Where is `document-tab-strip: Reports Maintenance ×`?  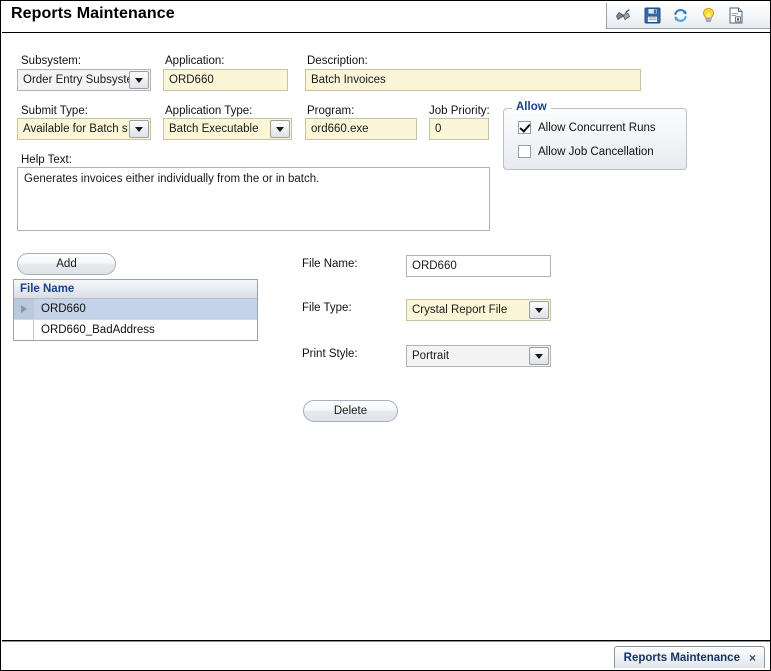
document-tab-strip: Reports Maintenance × is located at coordinates (386, 655).